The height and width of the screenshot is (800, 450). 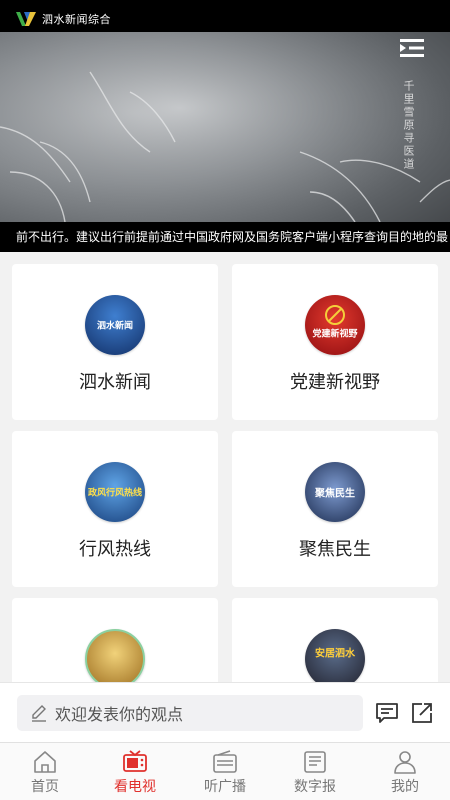 What do you see at coordinates (119, 714) in the screenshot?
I see `comment-placeholder: 欢迎发表你的观点` at bounding box center [119, 714].